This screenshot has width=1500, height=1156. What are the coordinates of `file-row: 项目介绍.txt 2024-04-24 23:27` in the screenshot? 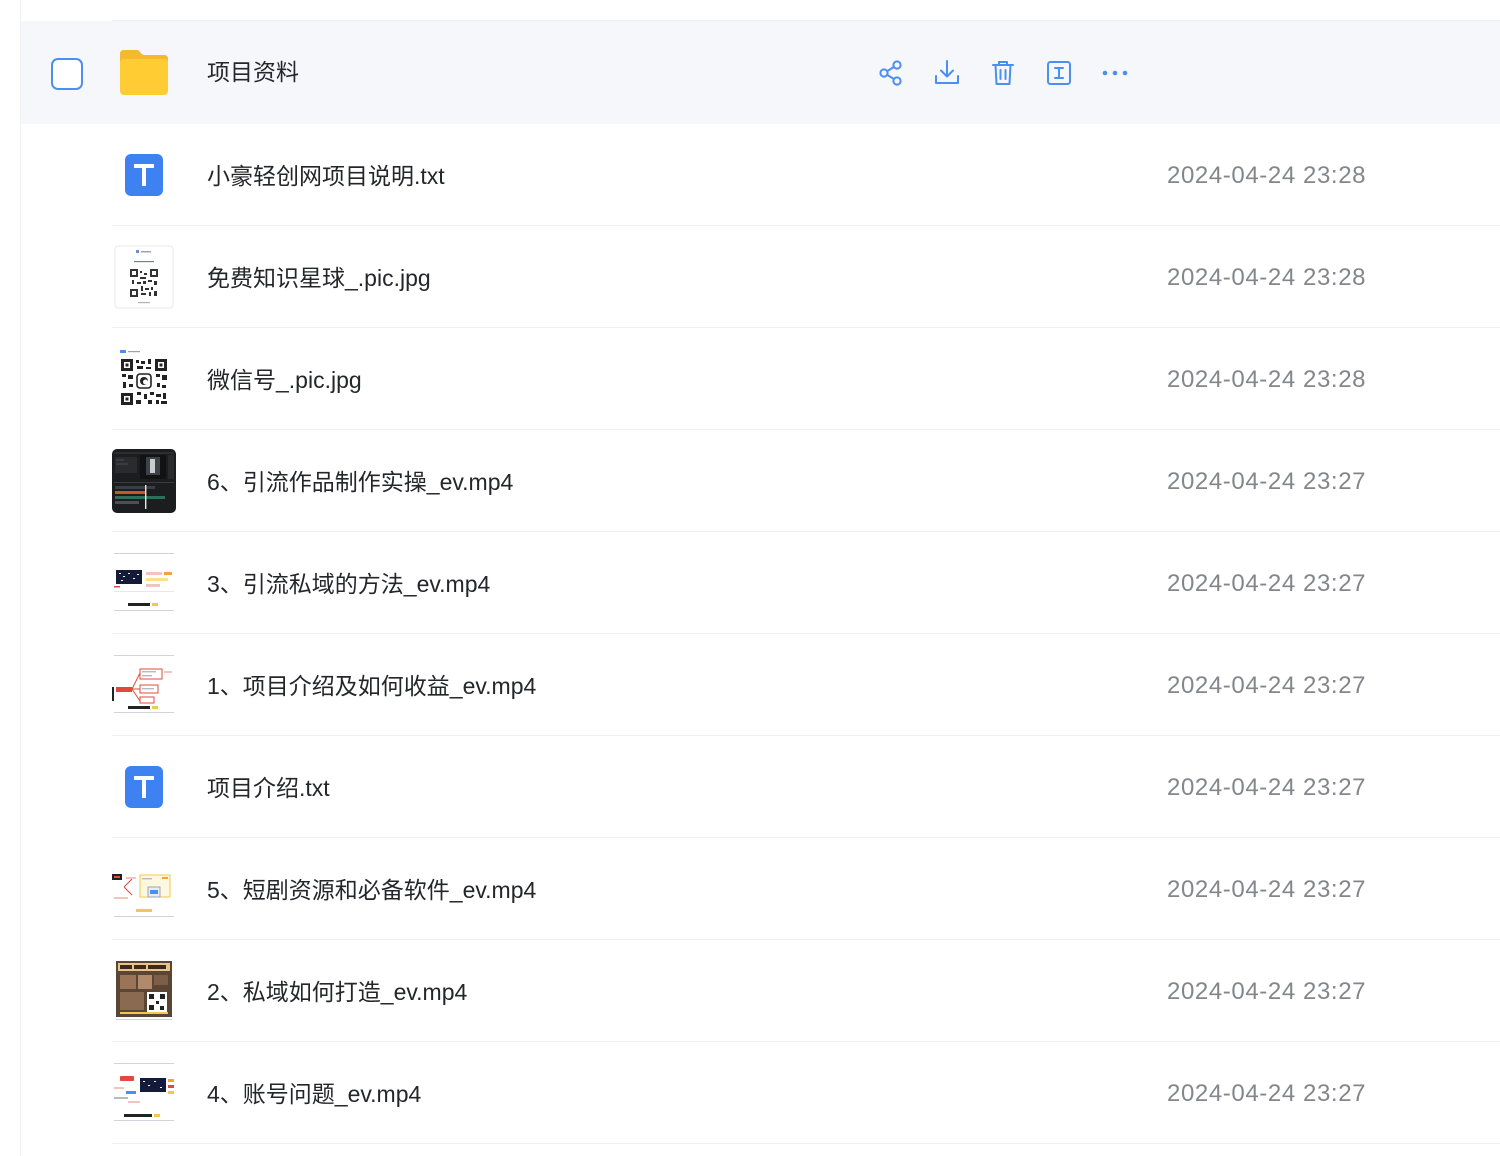 It's located at (760, 787).